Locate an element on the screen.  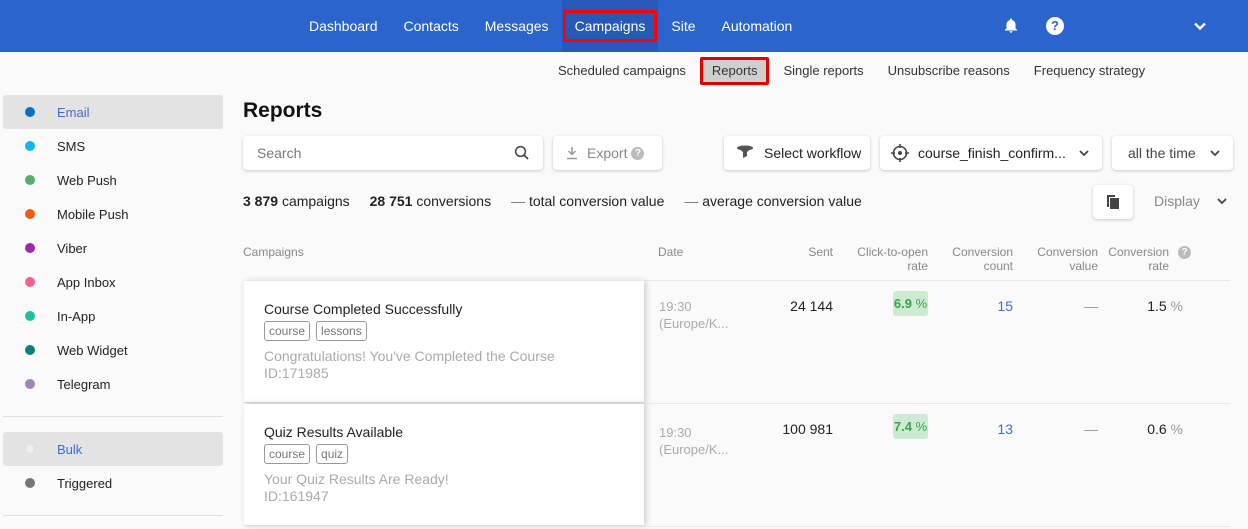
sidebar-item-mobile-push: Mobile Push is located at coordinates (113, 214).